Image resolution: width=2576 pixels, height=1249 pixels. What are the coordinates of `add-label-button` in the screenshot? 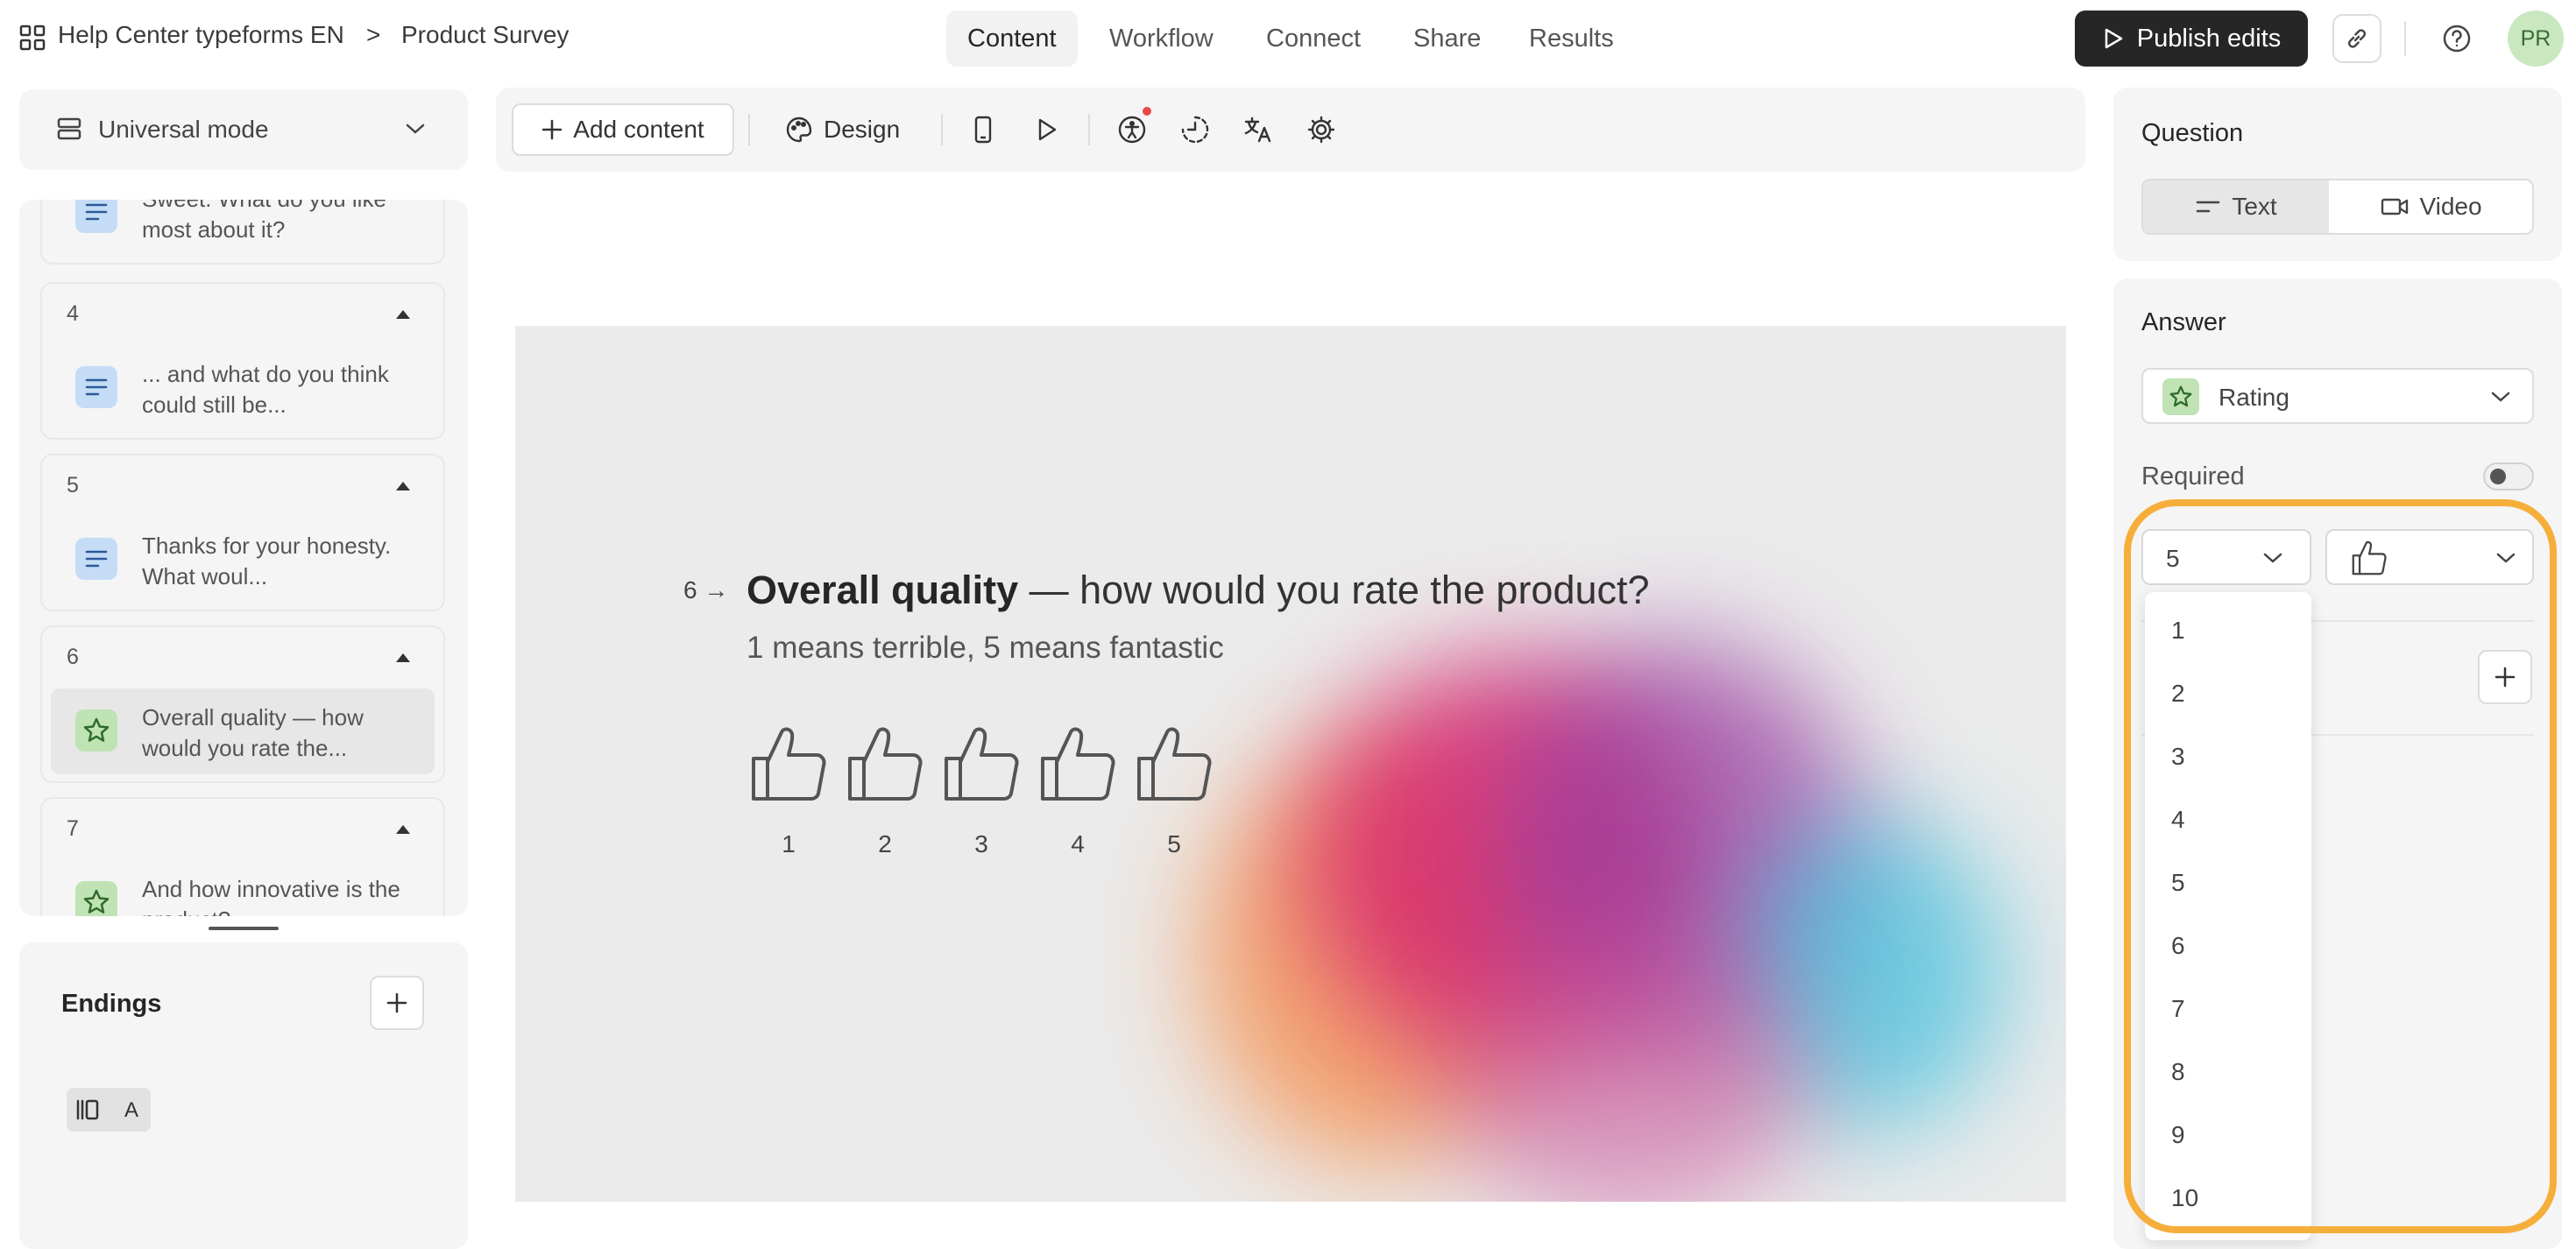 It's located at (2505, 677).